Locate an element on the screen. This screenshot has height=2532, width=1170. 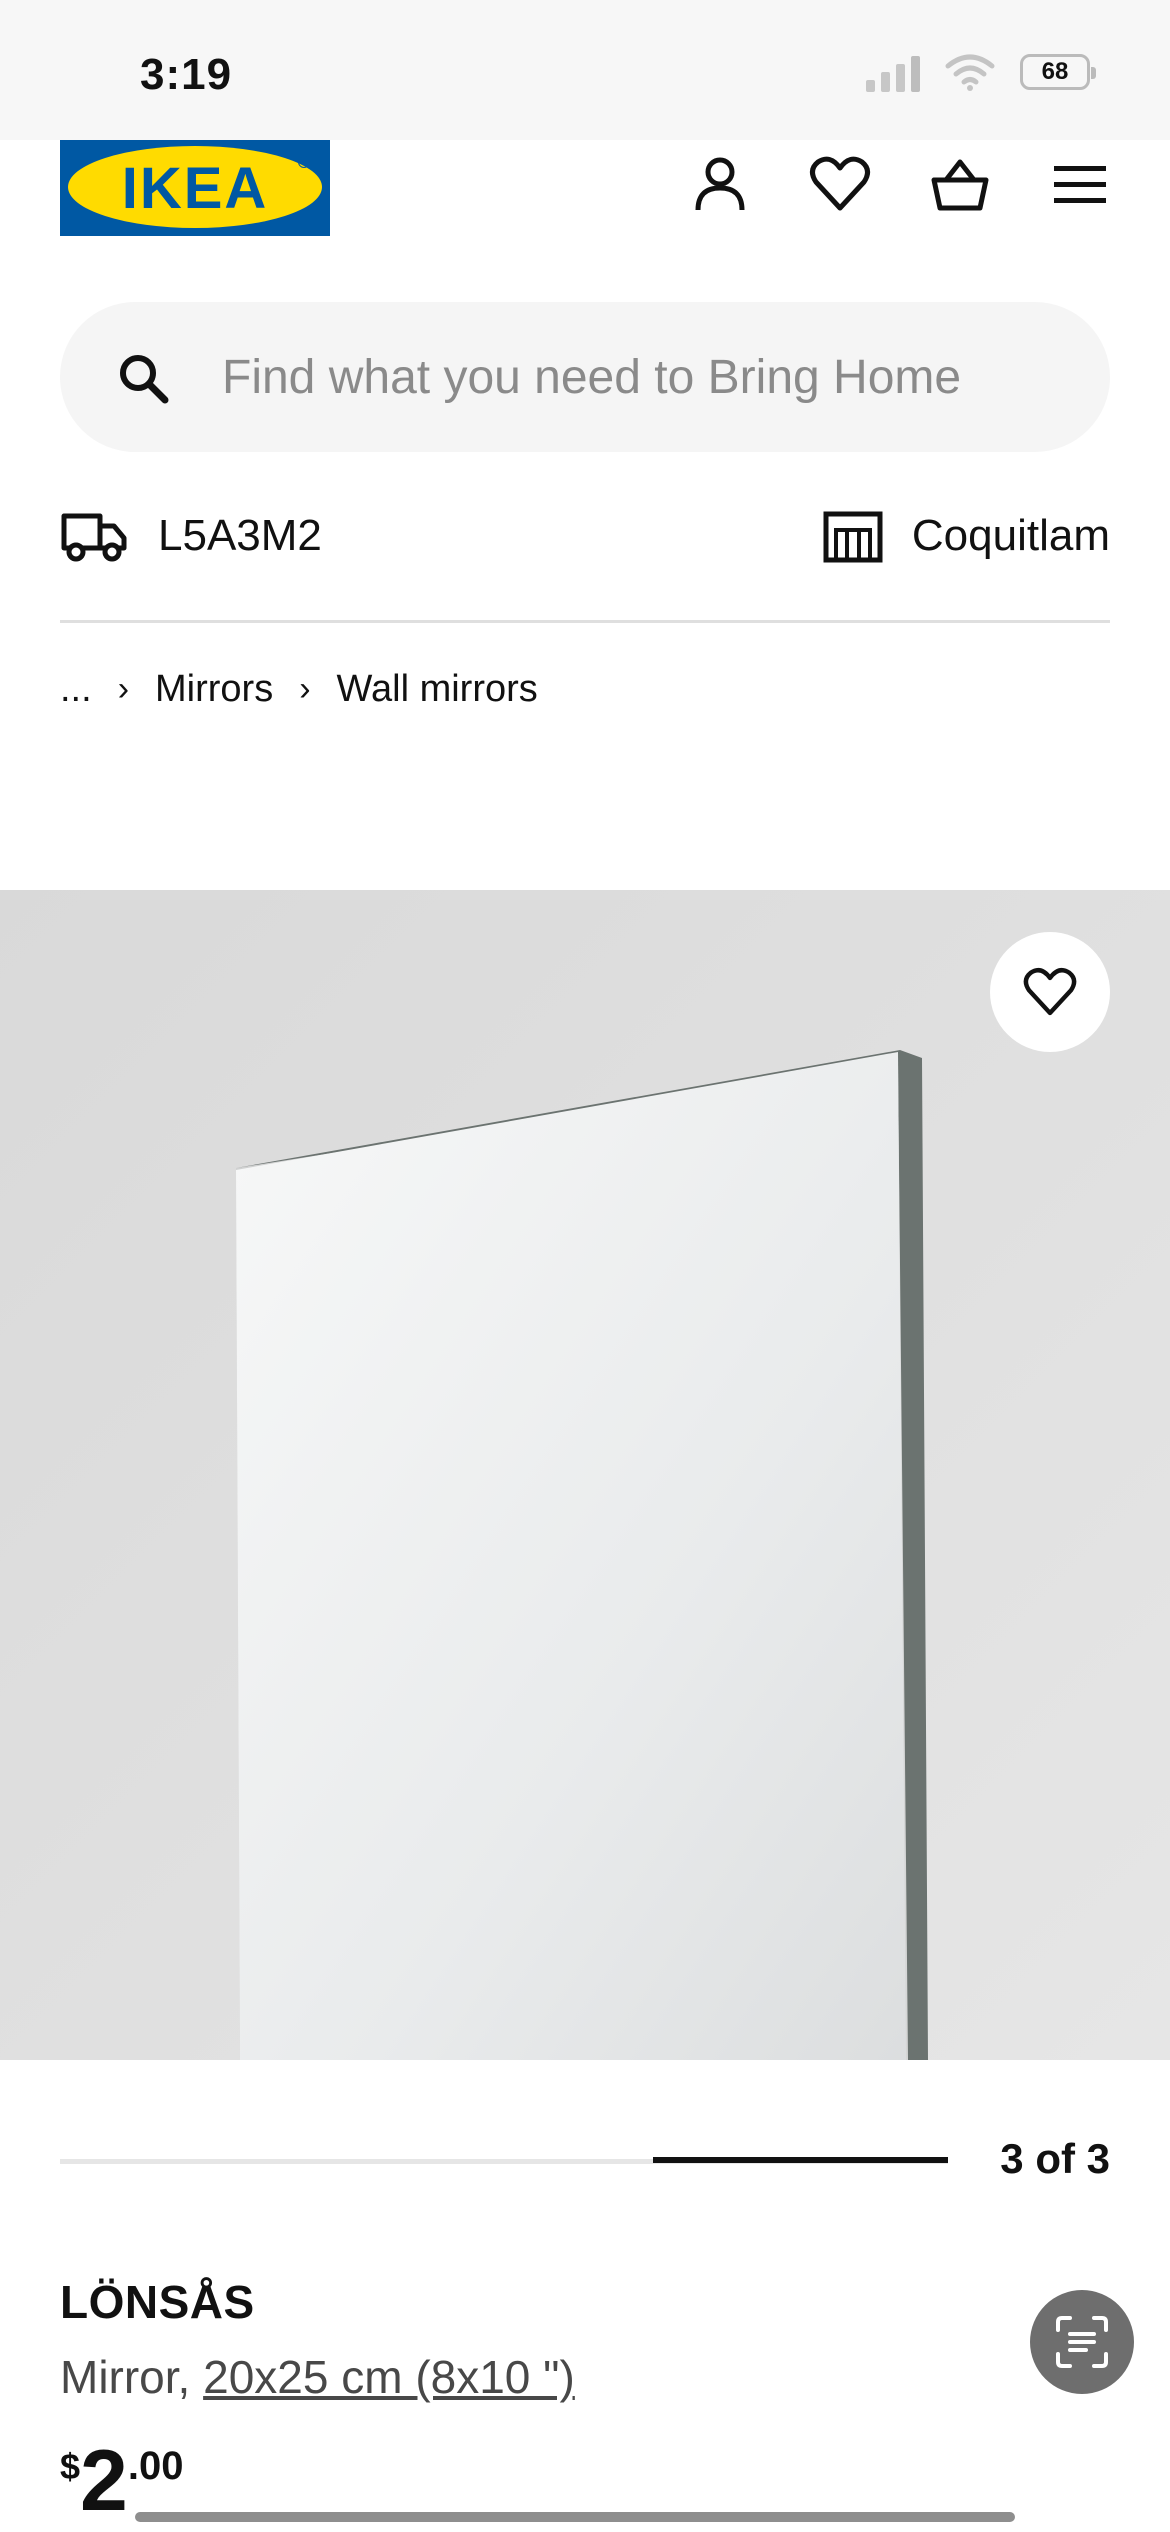
wifi-icon is located at coordinates (970, 72).